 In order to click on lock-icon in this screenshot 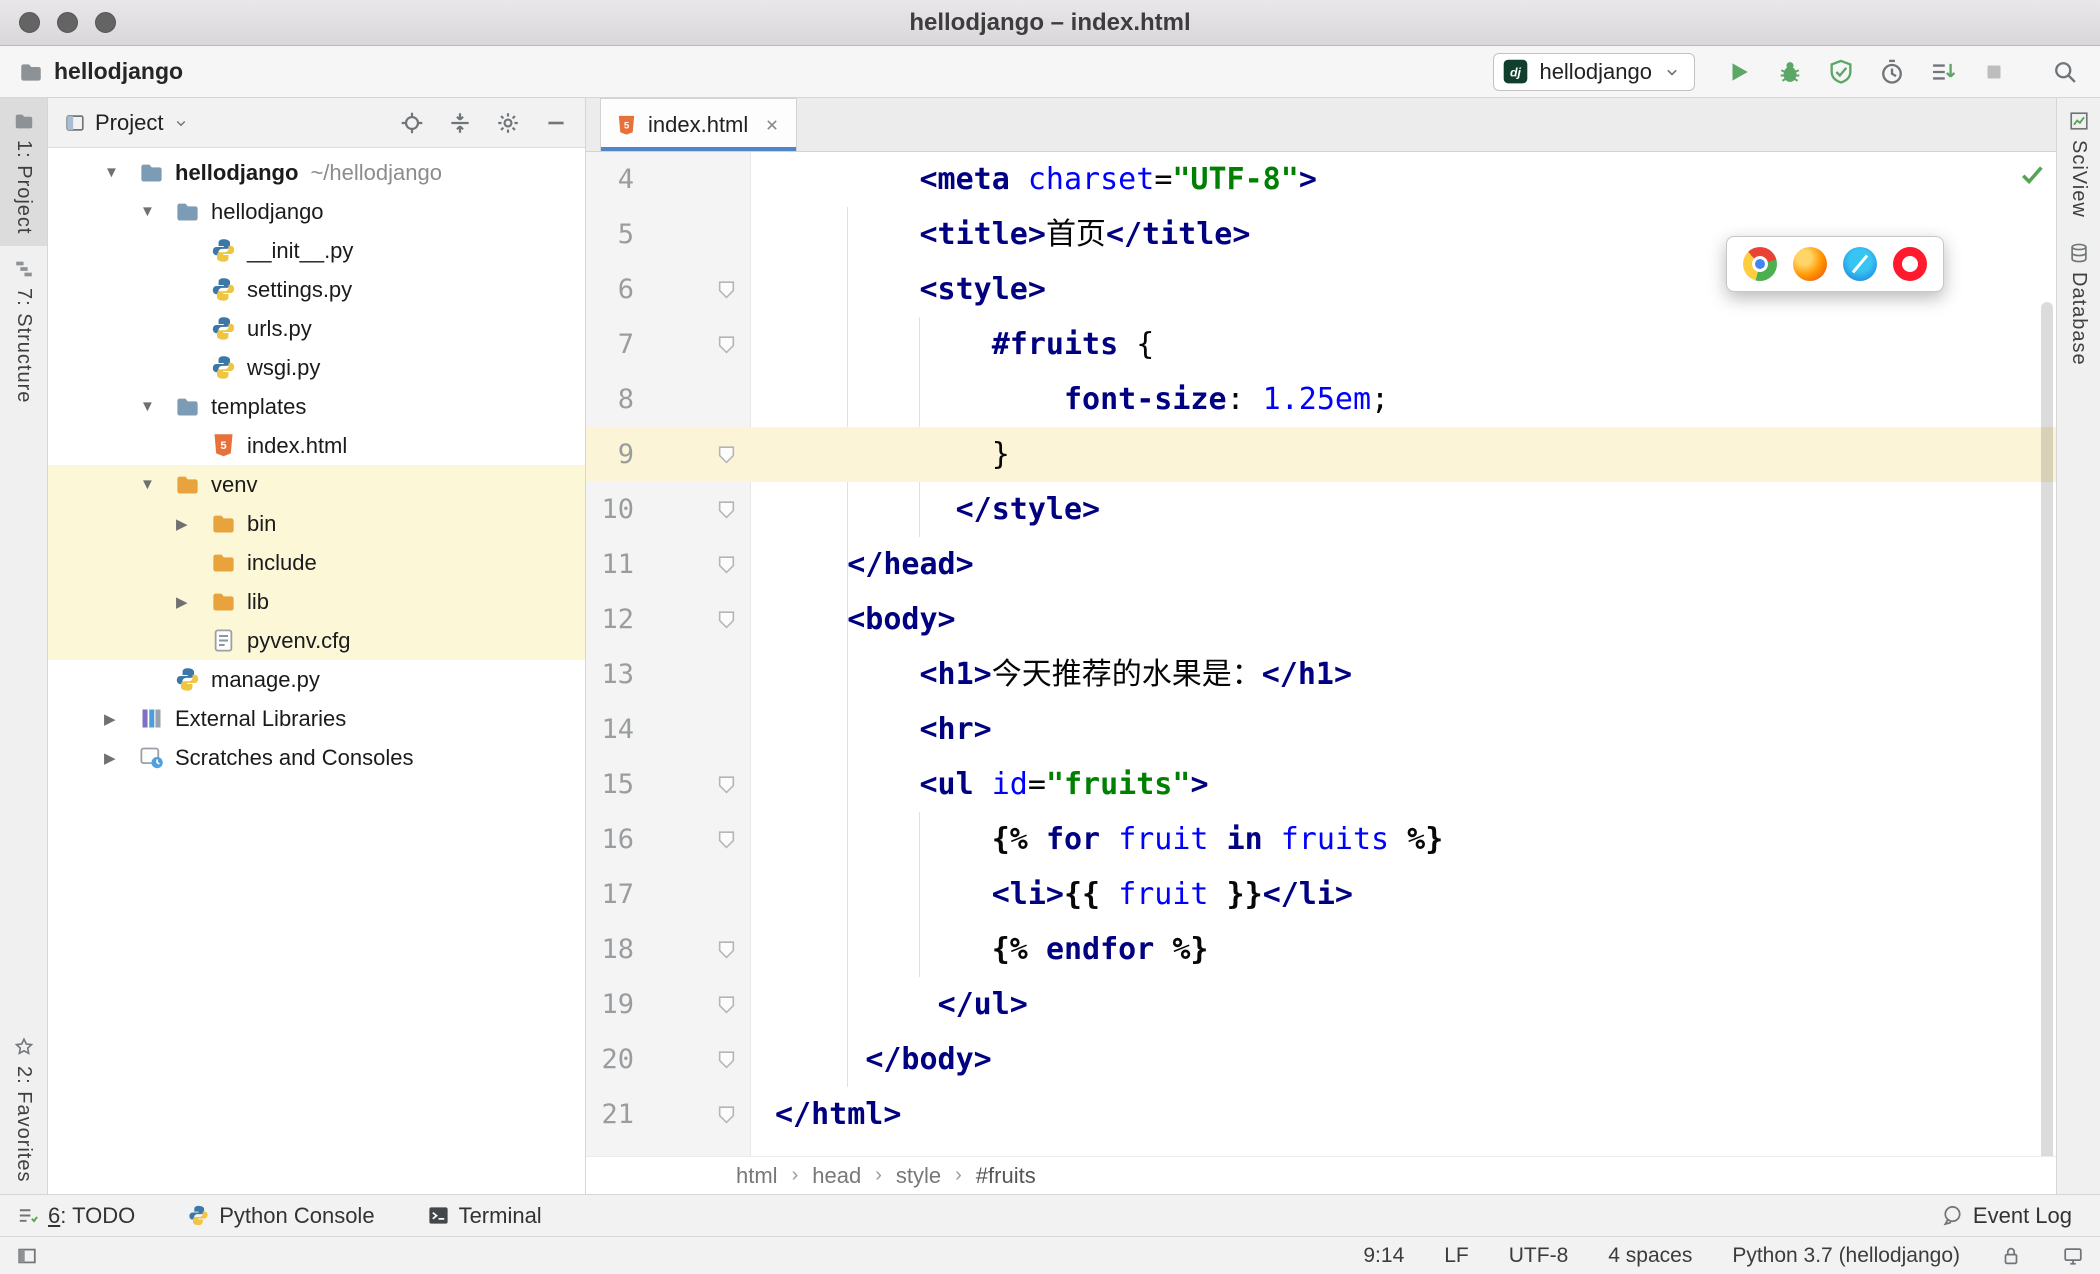, I will do `click(2011, 1256)`.